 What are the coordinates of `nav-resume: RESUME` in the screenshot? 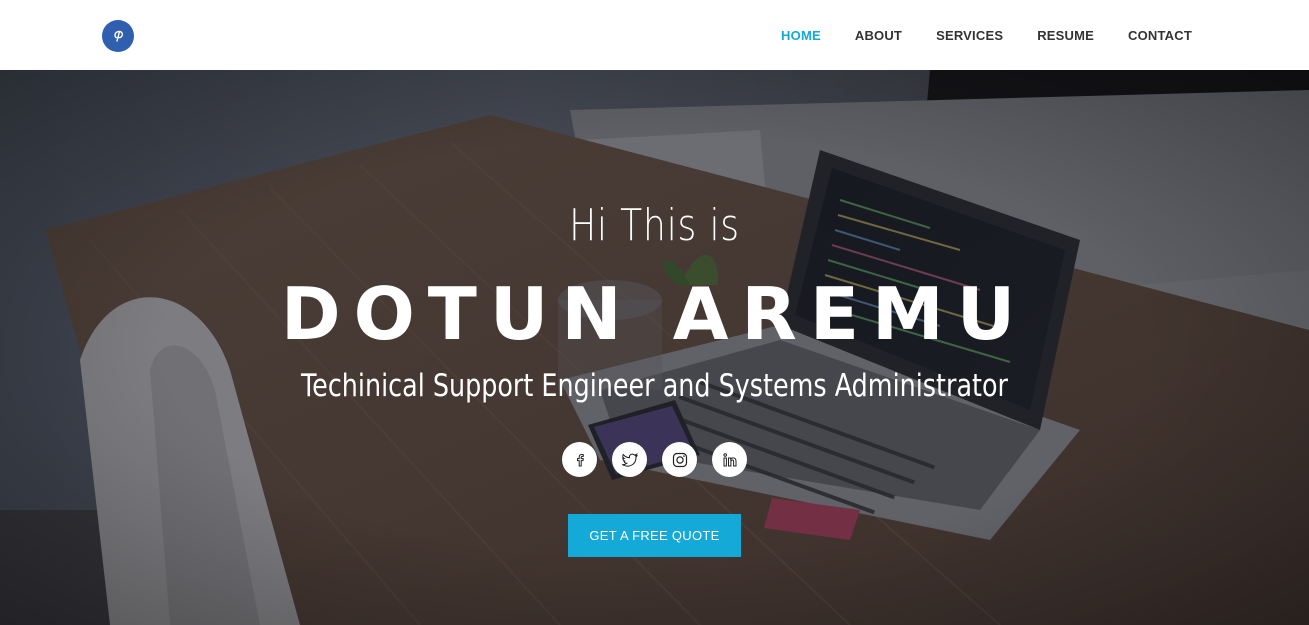 It's located at (1065, 35).